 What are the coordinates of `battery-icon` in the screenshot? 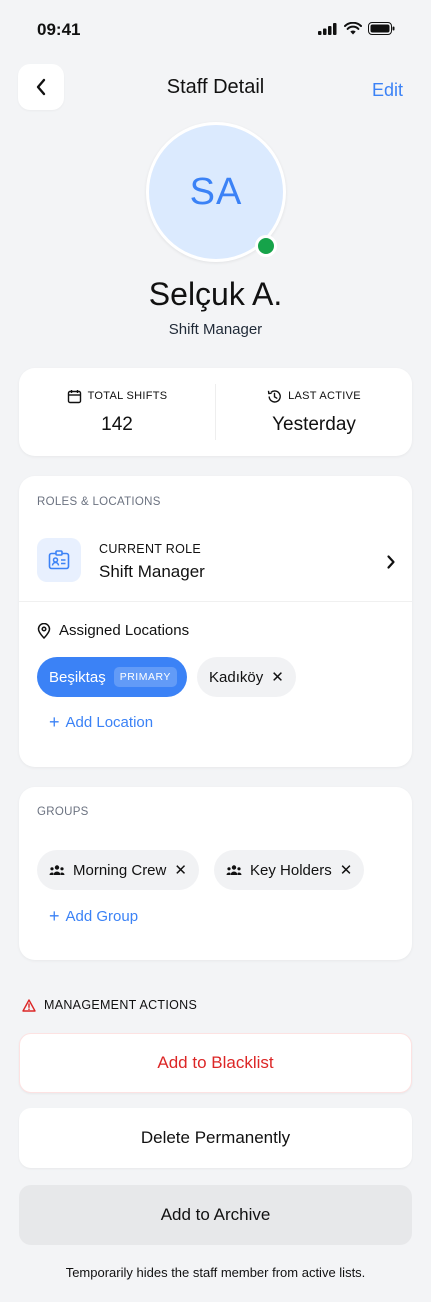 It's located at (381, 28).